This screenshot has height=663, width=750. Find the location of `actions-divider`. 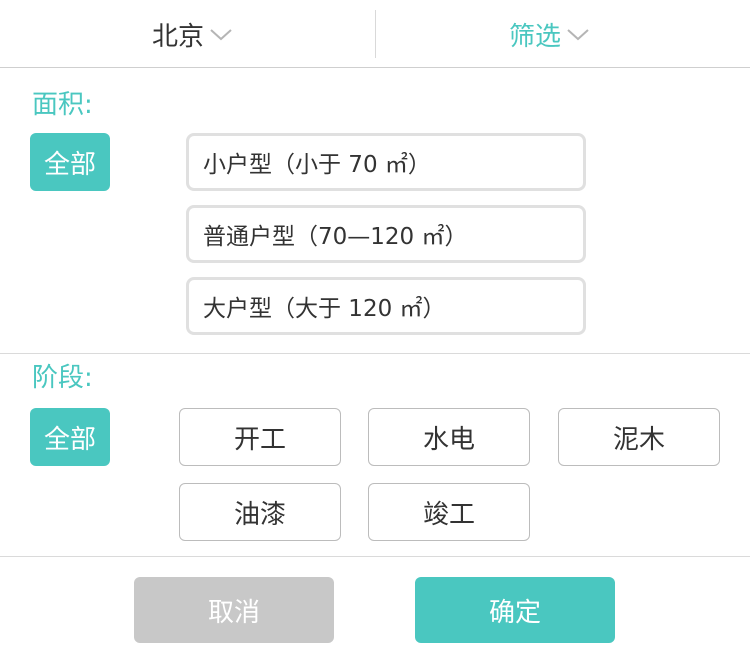

actions-divider is located at coordinates (375, 556).